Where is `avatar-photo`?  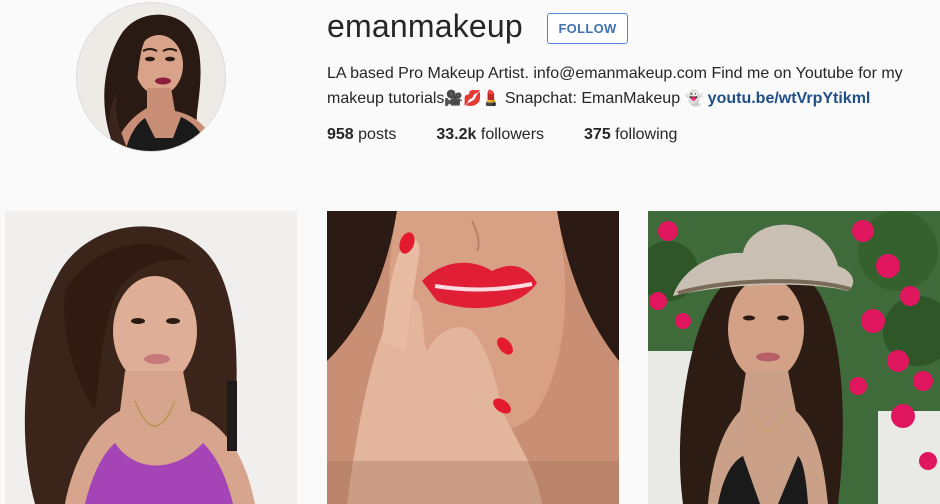
avatar-photo is located at coordinates (151, 77).